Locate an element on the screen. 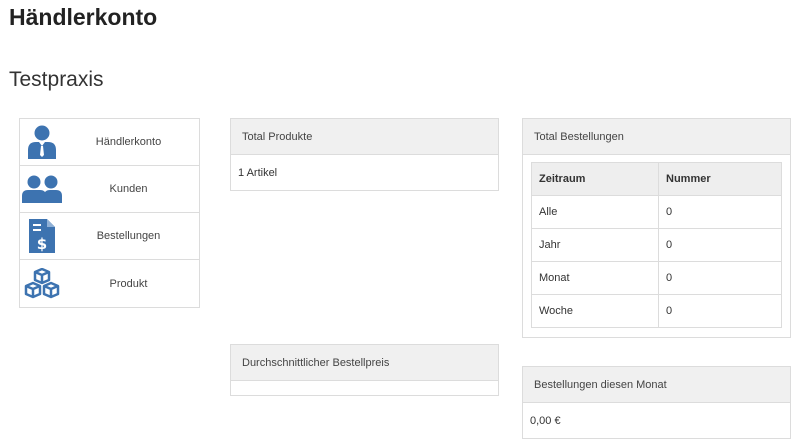 The height and width of the screenshot is (443, 800). customers-icon is located at coordinates (42, 189).